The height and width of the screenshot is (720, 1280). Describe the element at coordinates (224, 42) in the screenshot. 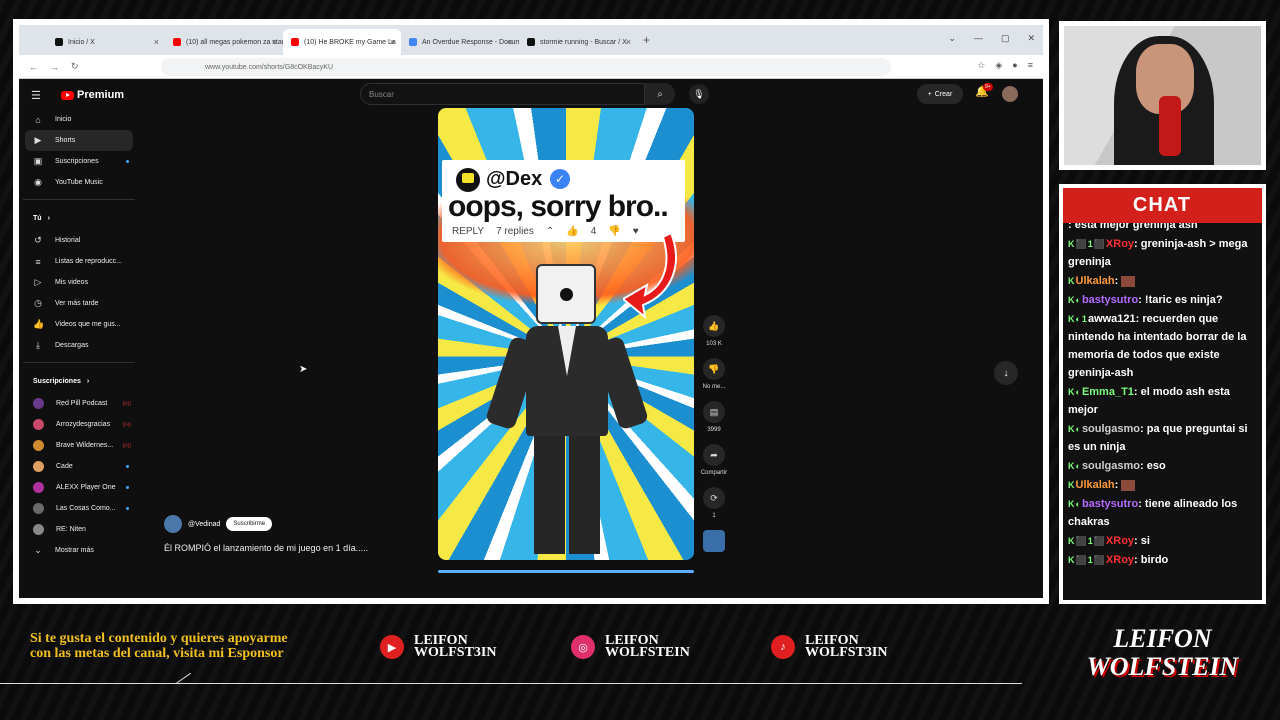

I see `tab-1: (10) all megas pokemon za star ×` at that location.